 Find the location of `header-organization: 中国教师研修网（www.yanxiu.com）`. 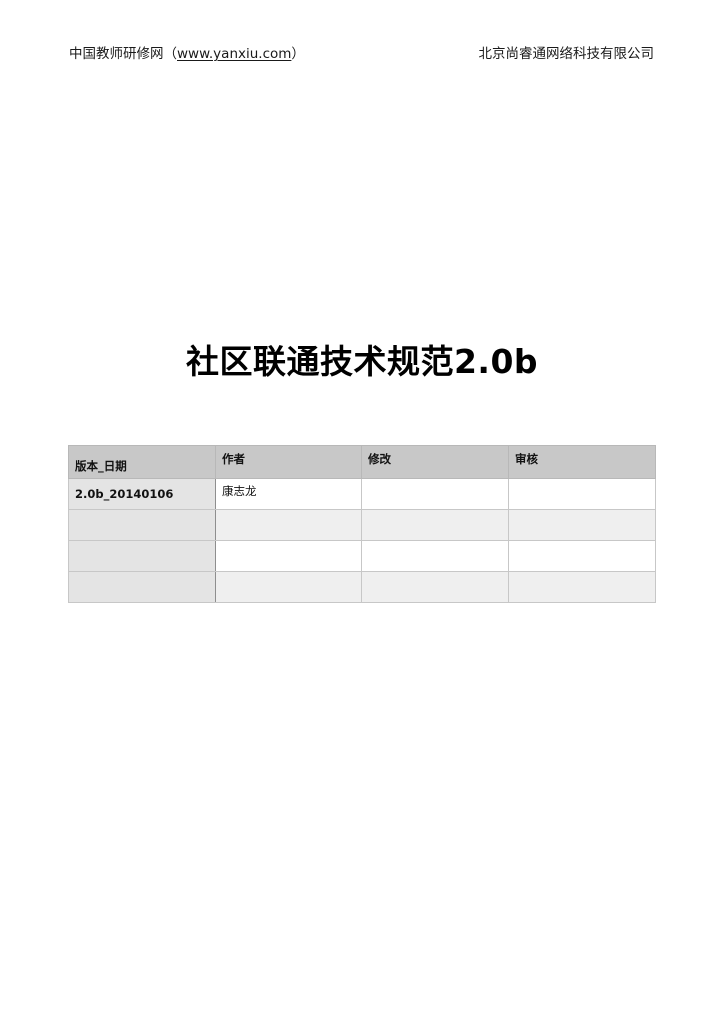

header-organization: 中国教师研修网（www.yanxiu.com） is located at coordinates (187, 52).